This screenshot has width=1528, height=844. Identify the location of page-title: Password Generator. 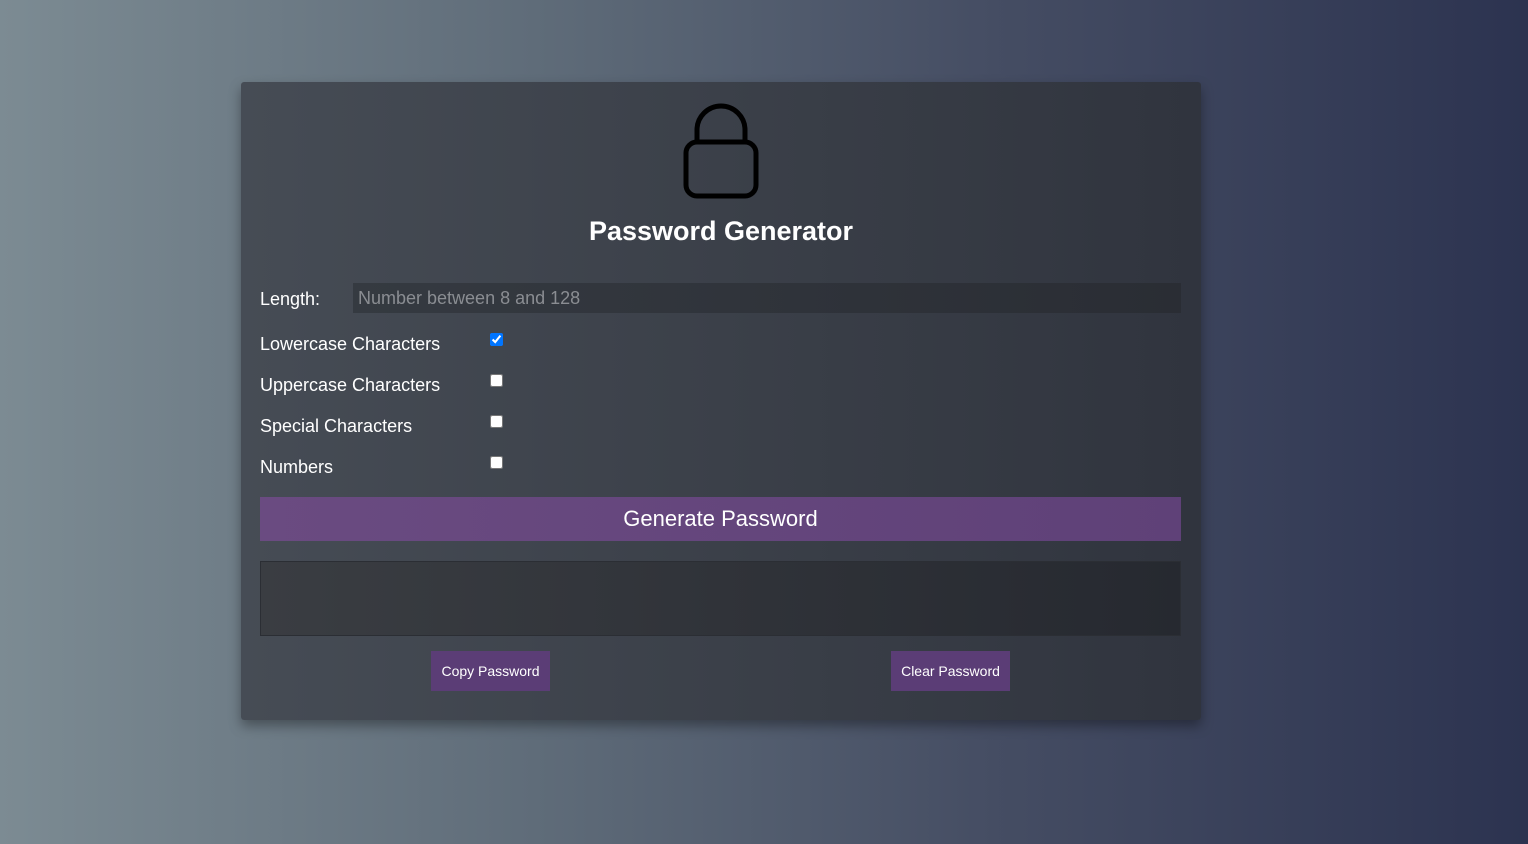
(721, 231).